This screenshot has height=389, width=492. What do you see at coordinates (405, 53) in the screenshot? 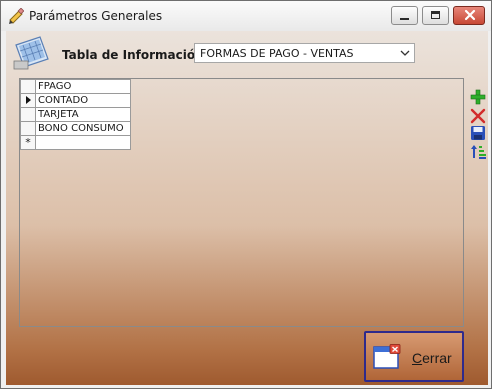
I see `chevron-down-icon` at bounding box center [405, 53].